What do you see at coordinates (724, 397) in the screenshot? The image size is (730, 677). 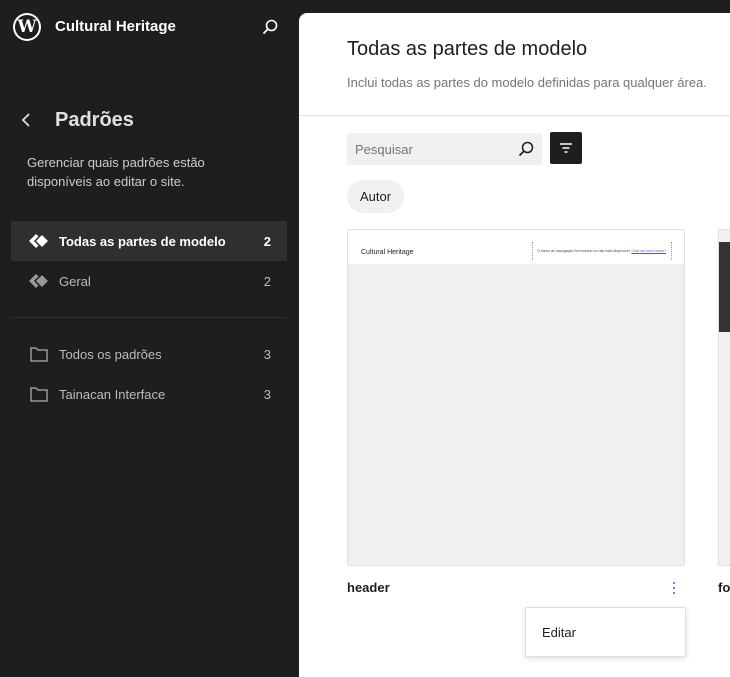 I see `pattern-card-preview` at bounding box center [724, 397].